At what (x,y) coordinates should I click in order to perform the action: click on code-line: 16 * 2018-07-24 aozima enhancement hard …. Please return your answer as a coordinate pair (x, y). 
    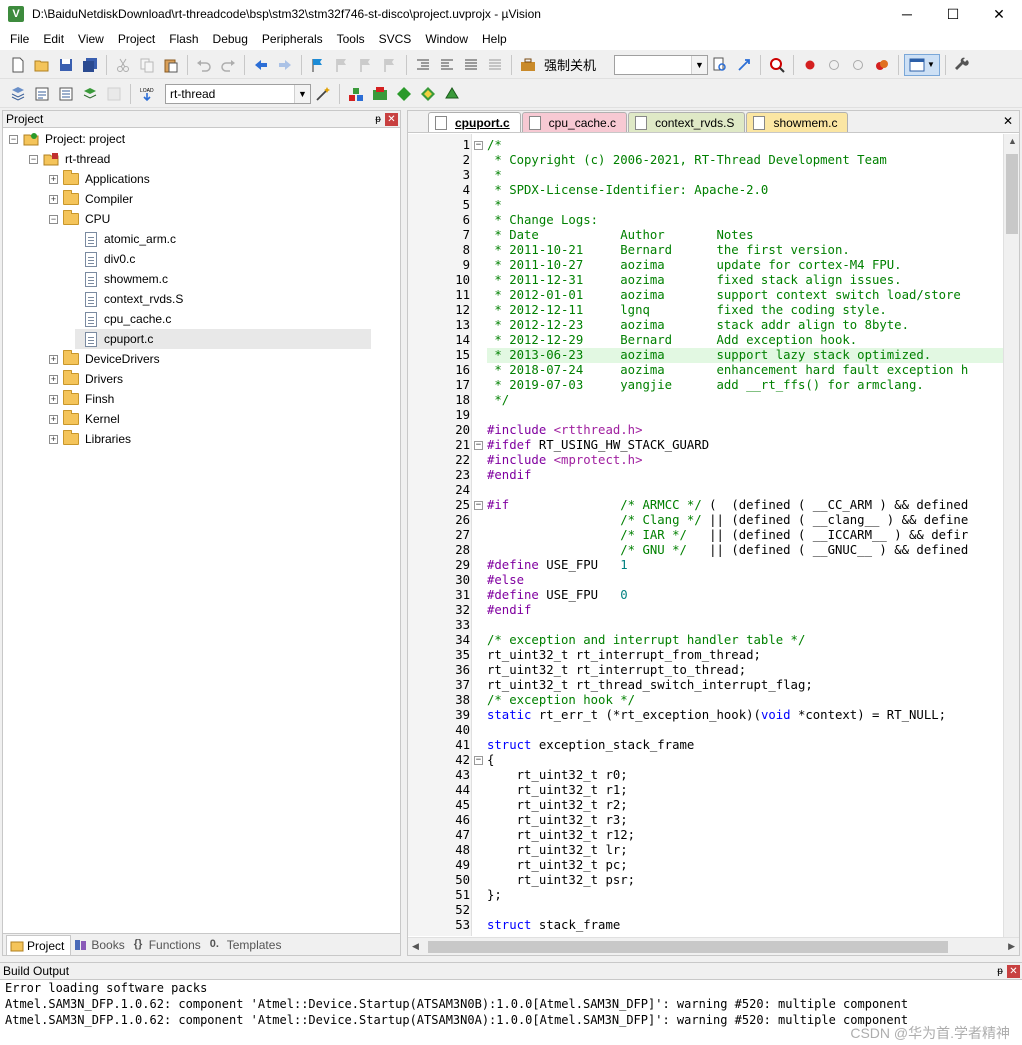
    Looking at the image, I should click on (706, 370).